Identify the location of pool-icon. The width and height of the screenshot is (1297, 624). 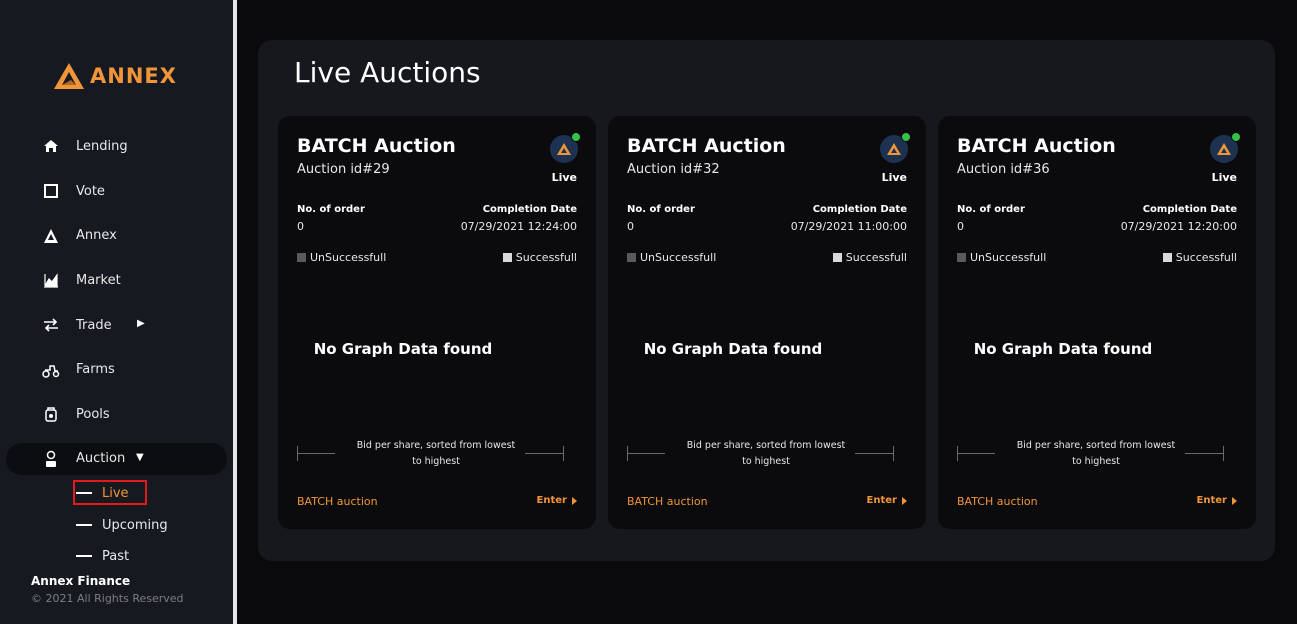
(51, 414).